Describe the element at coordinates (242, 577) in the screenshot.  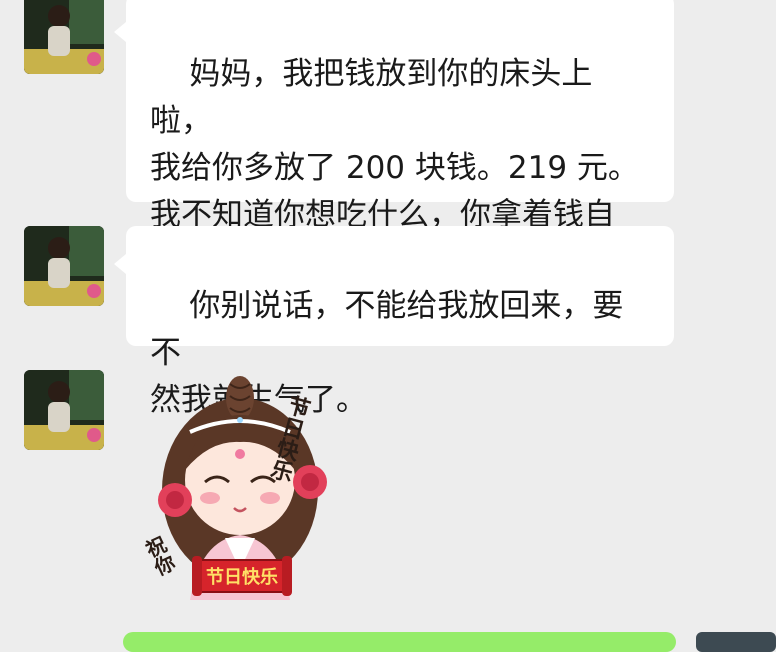
I see `sticker-banner-text: 节日快乐` at that location.